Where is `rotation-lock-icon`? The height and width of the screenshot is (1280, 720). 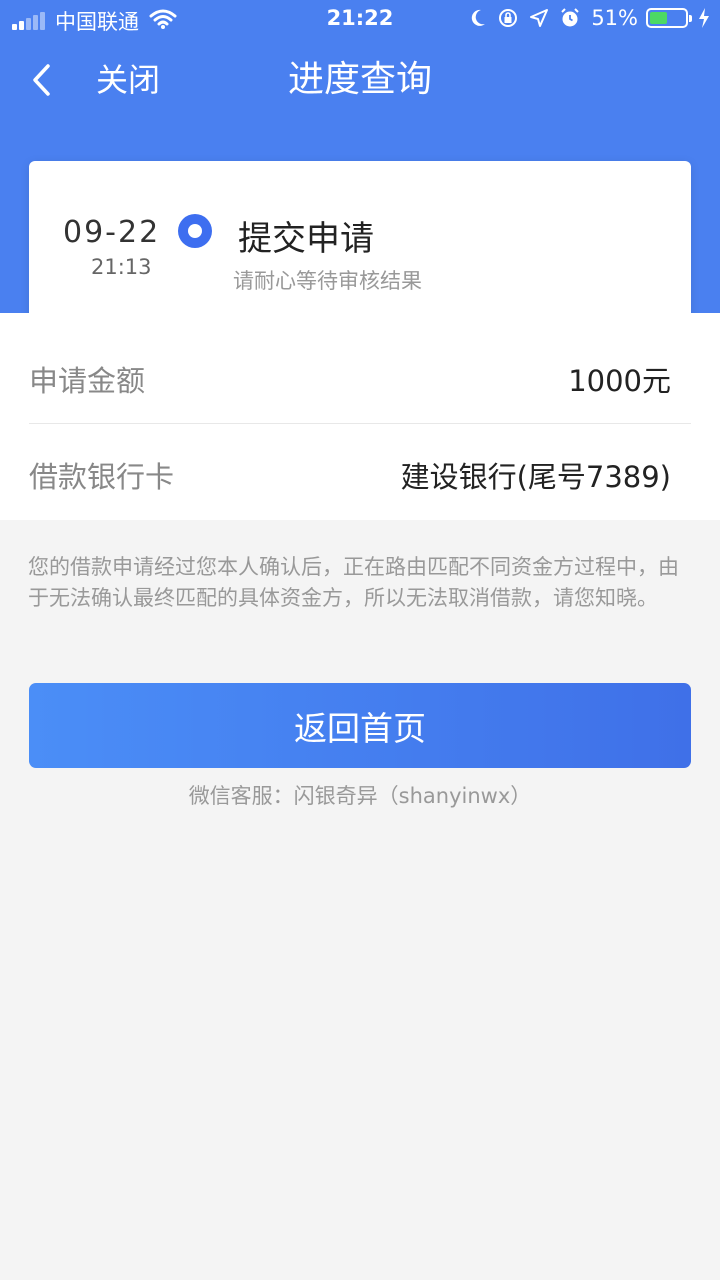
rotation-lock-icon is located at coordinates (508, 18).